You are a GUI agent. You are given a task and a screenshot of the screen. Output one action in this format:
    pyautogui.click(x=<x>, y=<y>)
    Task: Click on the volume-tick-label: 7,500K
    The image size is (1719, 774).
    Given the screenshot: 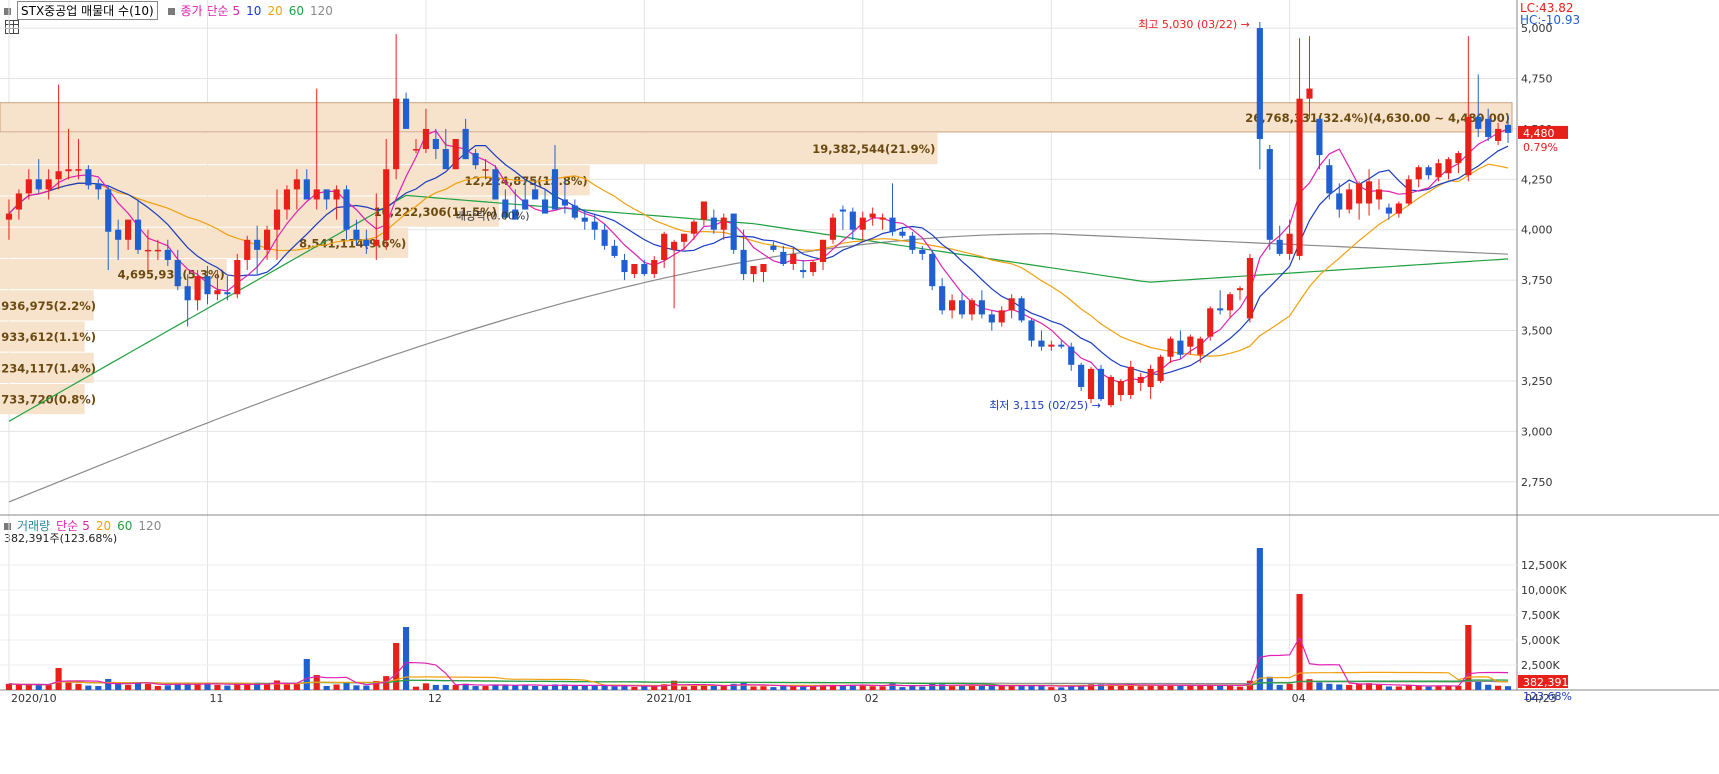 What is the action you would take?
    pyautogui.click(x=1540, y=615)
    